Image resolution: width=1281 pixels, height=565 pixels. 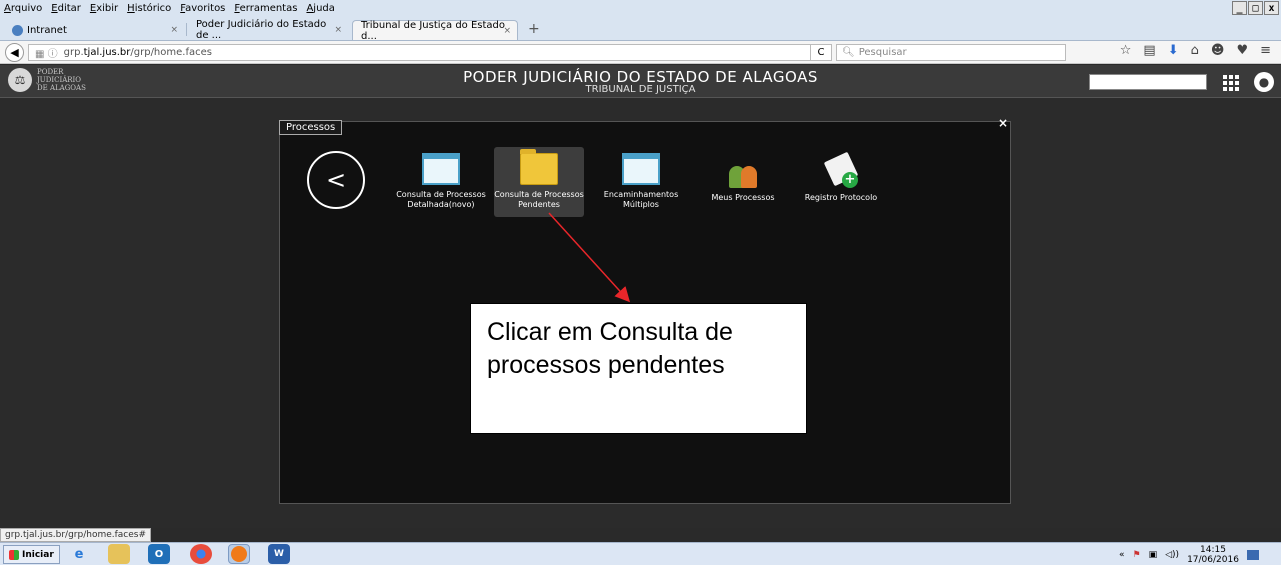 What do you see at coordinates (1122, 555) in the screenshot?
I see `tray-chevron-icon: «` at bounding box center [1122, 555].